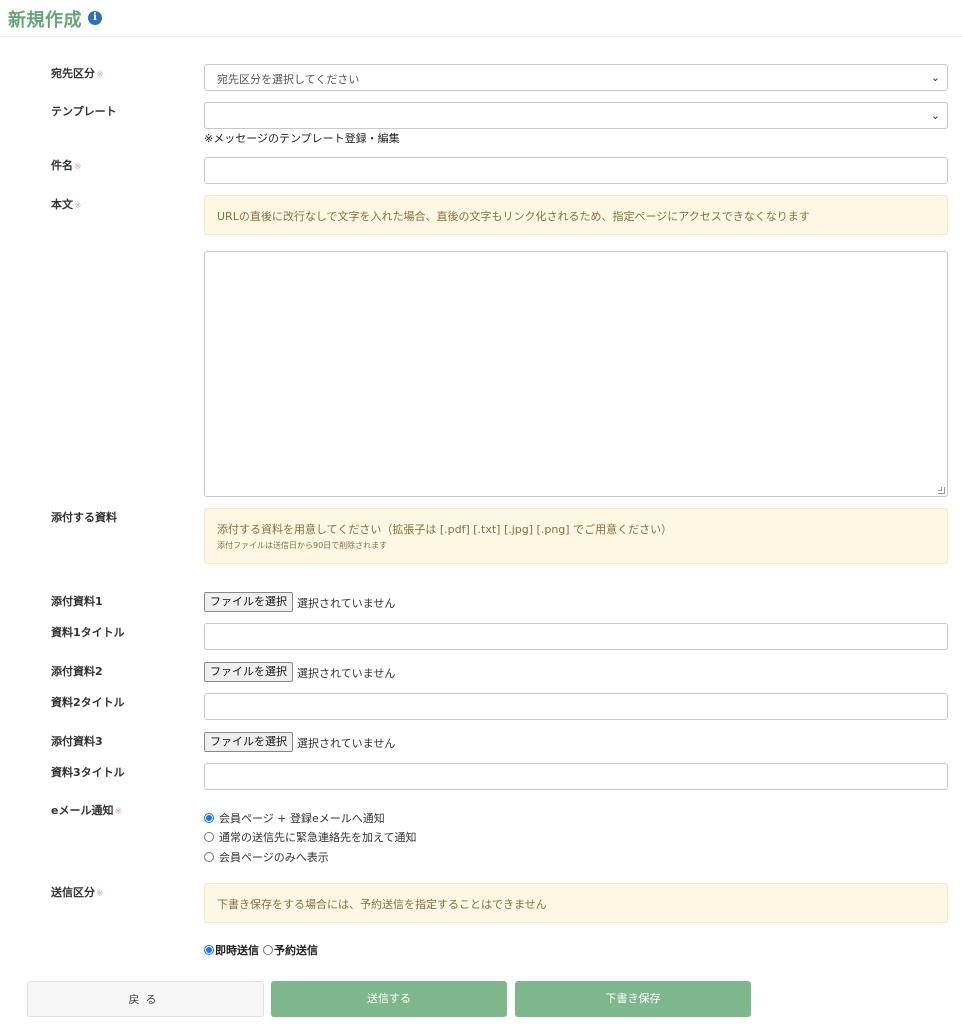  Describe the element at coordinates (84, 517) in the screenshot. I see `attachments-label: 添付する資料` at that location.